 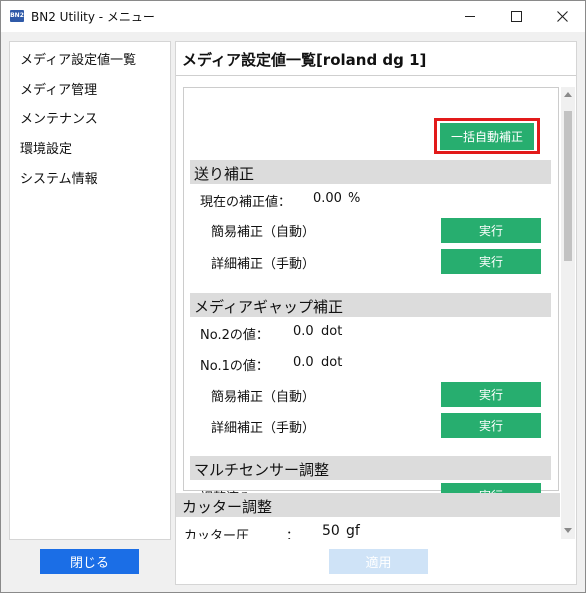 What do you see at coordinates (78, 58) in the screenshot?
I see `sidebar-item-media-settings-list: メディア設定値一覧` at bounding box center [78, 58].